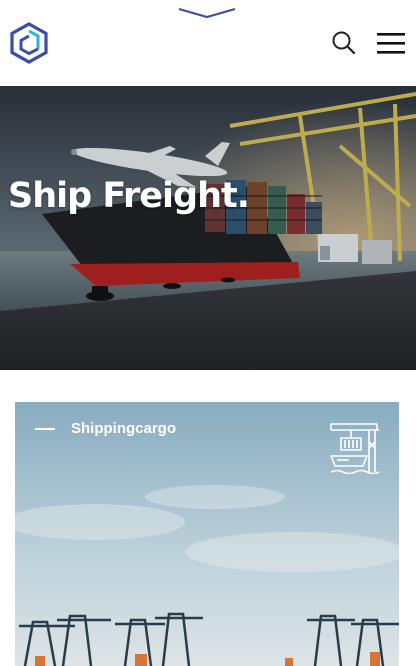 The height and width of the screenshot is (666, 416). What do you see at coordinates (29, 43) in the screenshot?
I see `hexagon-logo-icon` at bounding box center [29, 43].